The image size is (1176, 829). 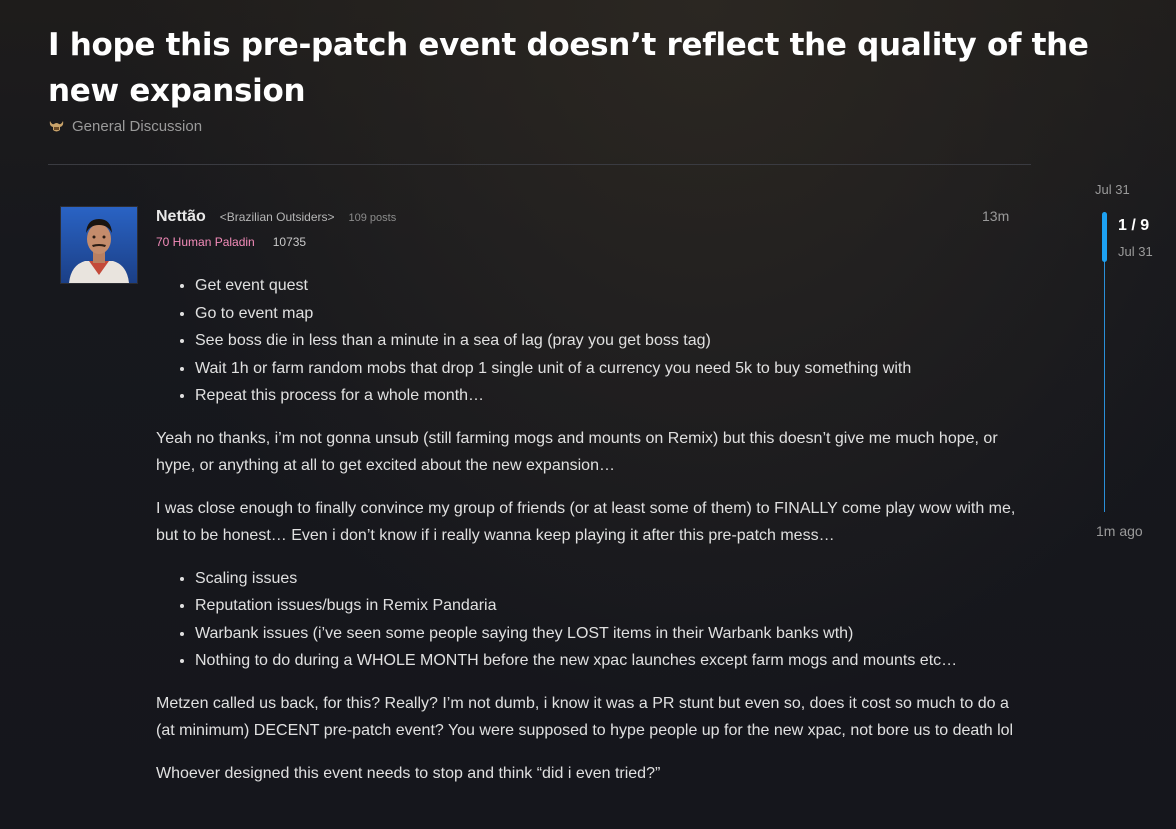 I want to click on post-count: 109 posts, so click(x=372, y=218).